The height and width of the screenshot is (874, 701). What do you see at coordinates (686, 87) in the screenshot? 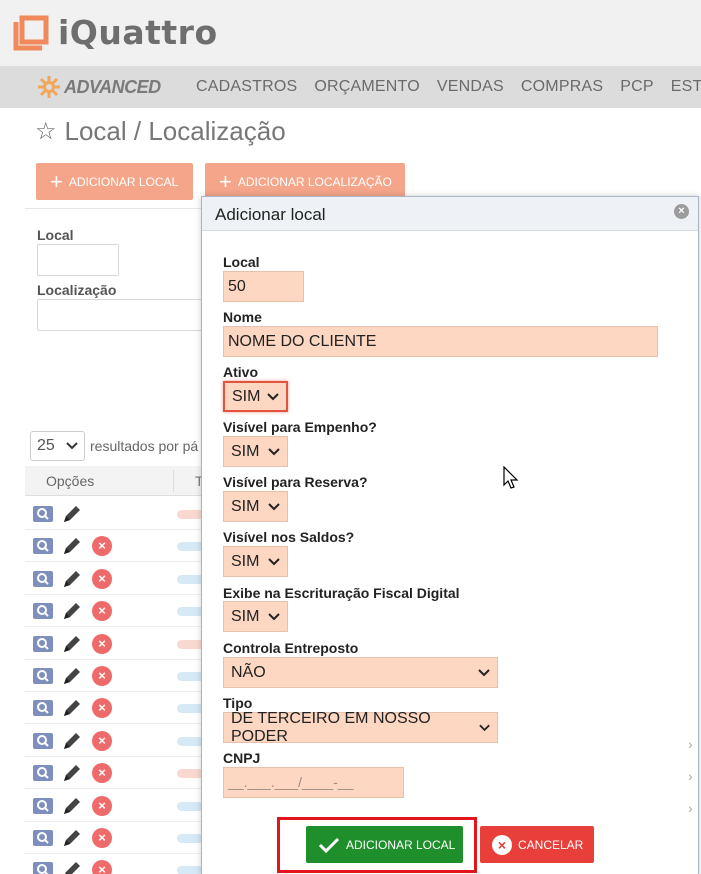
I see `nav-item-estoque: ESTOQ` at bounding box center [686, 87].